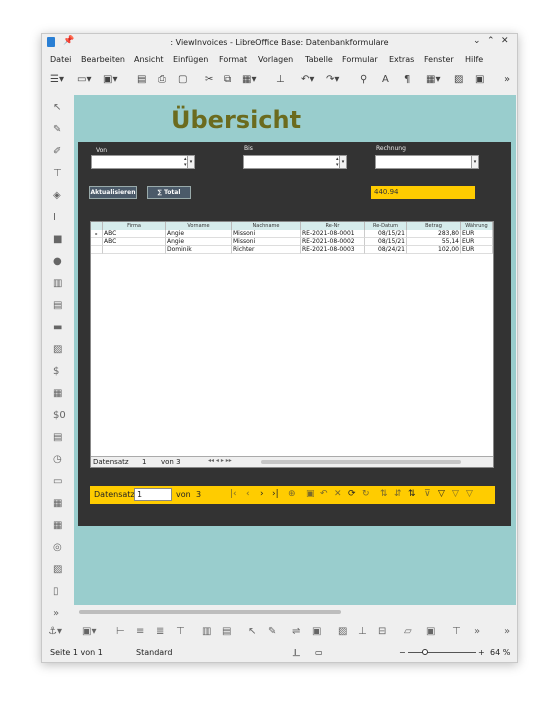 The image size is (557, 708). Describe the element at coordinates (295, 162) in the screenshot. I see `bis-date-field: ▴ ▾ ▾` at that location.